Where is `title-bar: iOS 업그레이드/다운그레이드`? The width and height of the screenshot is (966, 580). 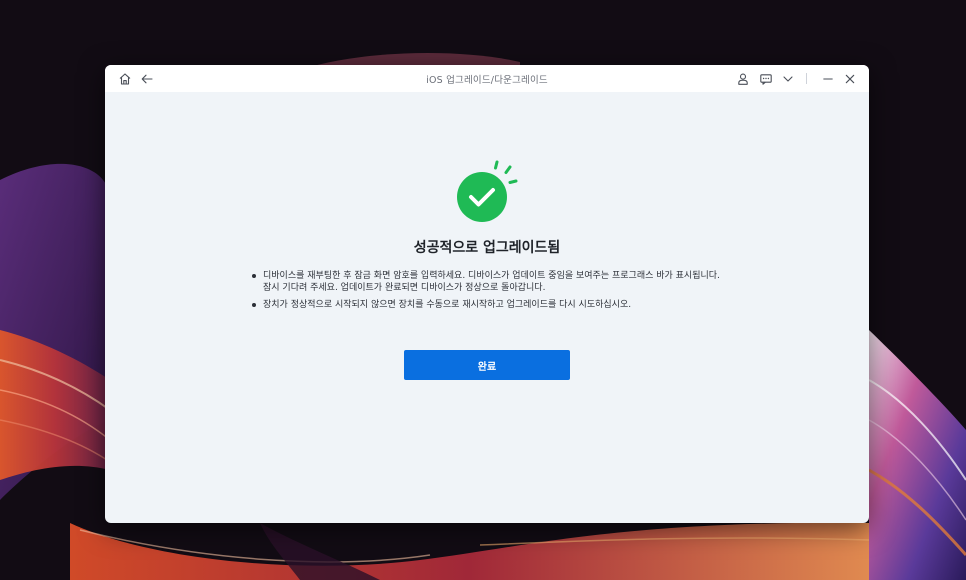 title-bar: iOS 업그레이드/다운그레이드 is located at coordinates (487, 78).